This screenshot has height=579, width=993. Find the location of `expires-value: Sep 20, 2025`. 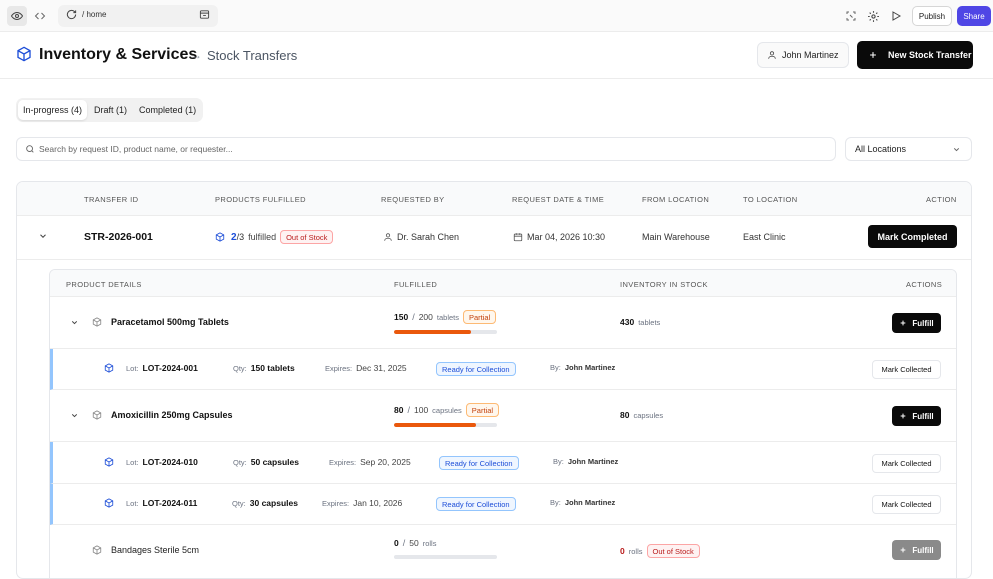

expires-value: Sep 20, 2025 is located at coordinates (385, 462).